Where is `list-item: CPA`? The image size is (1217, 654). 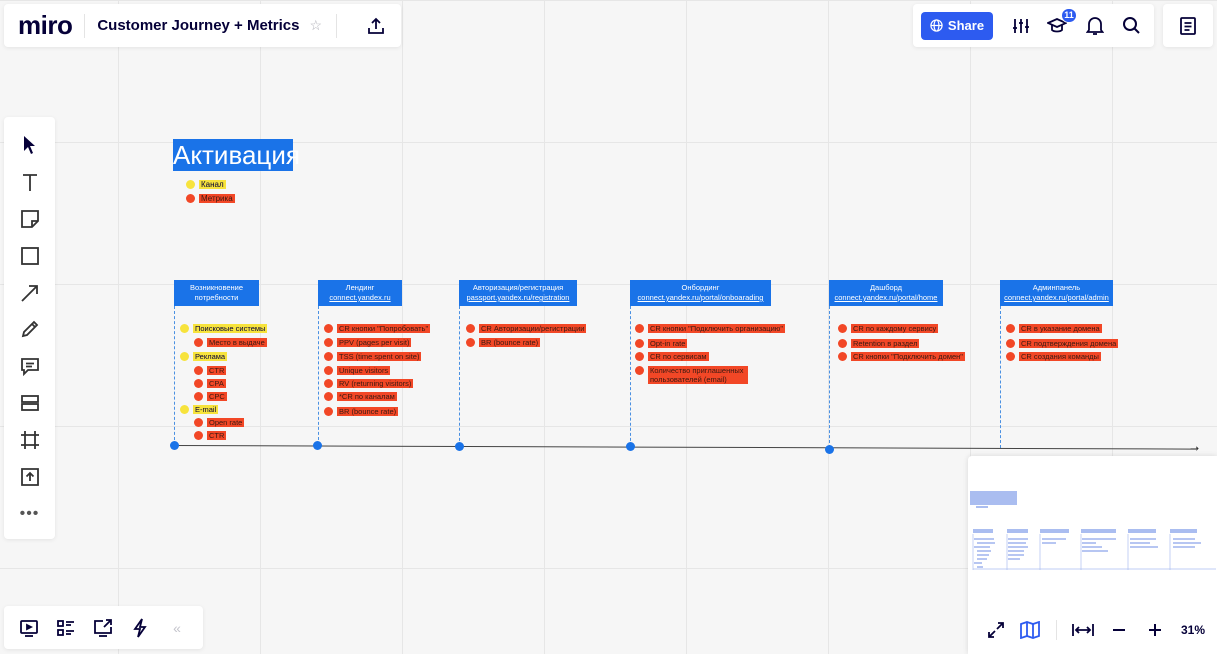
list-item: CPA is located at coordinates (210, 383).